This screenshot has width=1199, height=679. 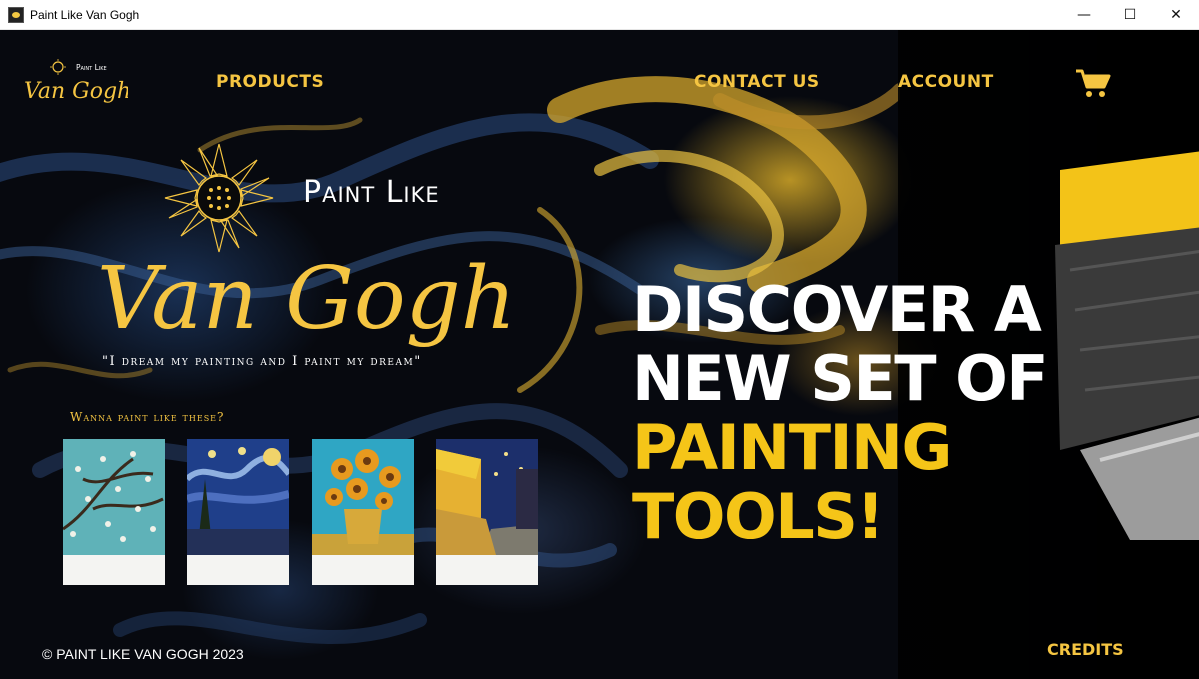 I want to click on nav-logo: Paint Like Van Gogh, so click(x=75, y=83).